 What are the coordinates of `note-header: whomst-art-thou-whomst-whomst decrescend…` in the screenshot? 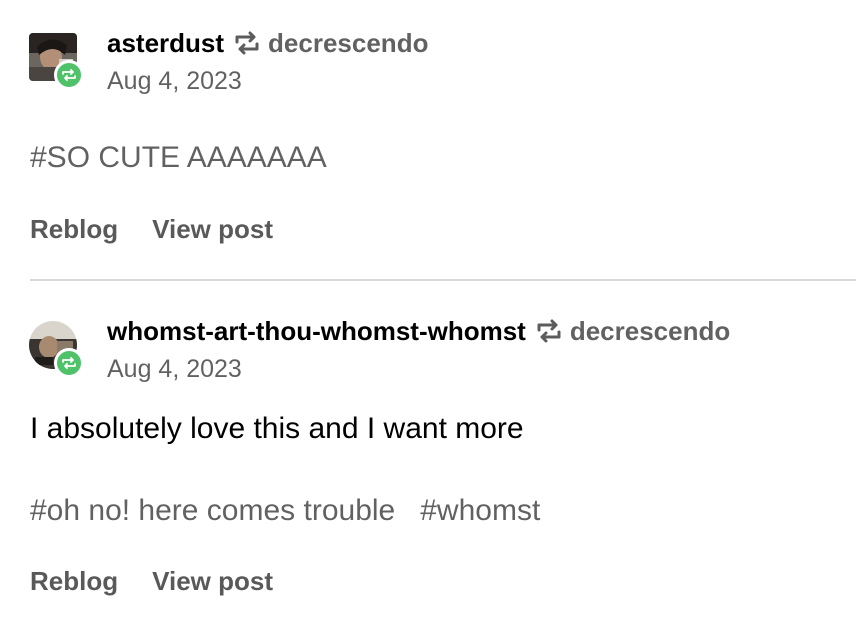 It's located at (418, 331).